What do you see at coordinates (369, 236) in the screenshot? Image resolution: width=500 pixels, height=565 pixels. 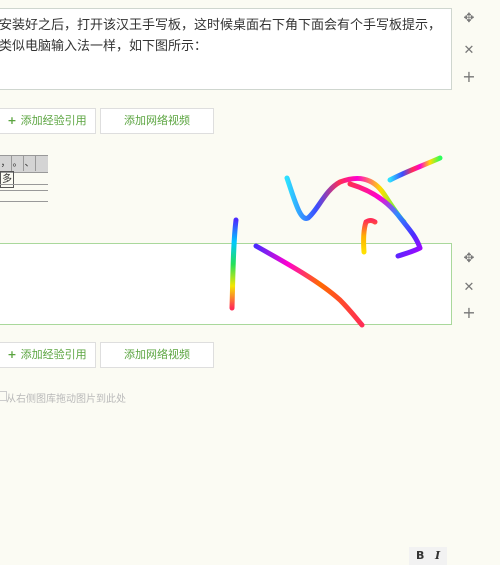 I see `stroke-small-hook` at bounding box center [369, 236].